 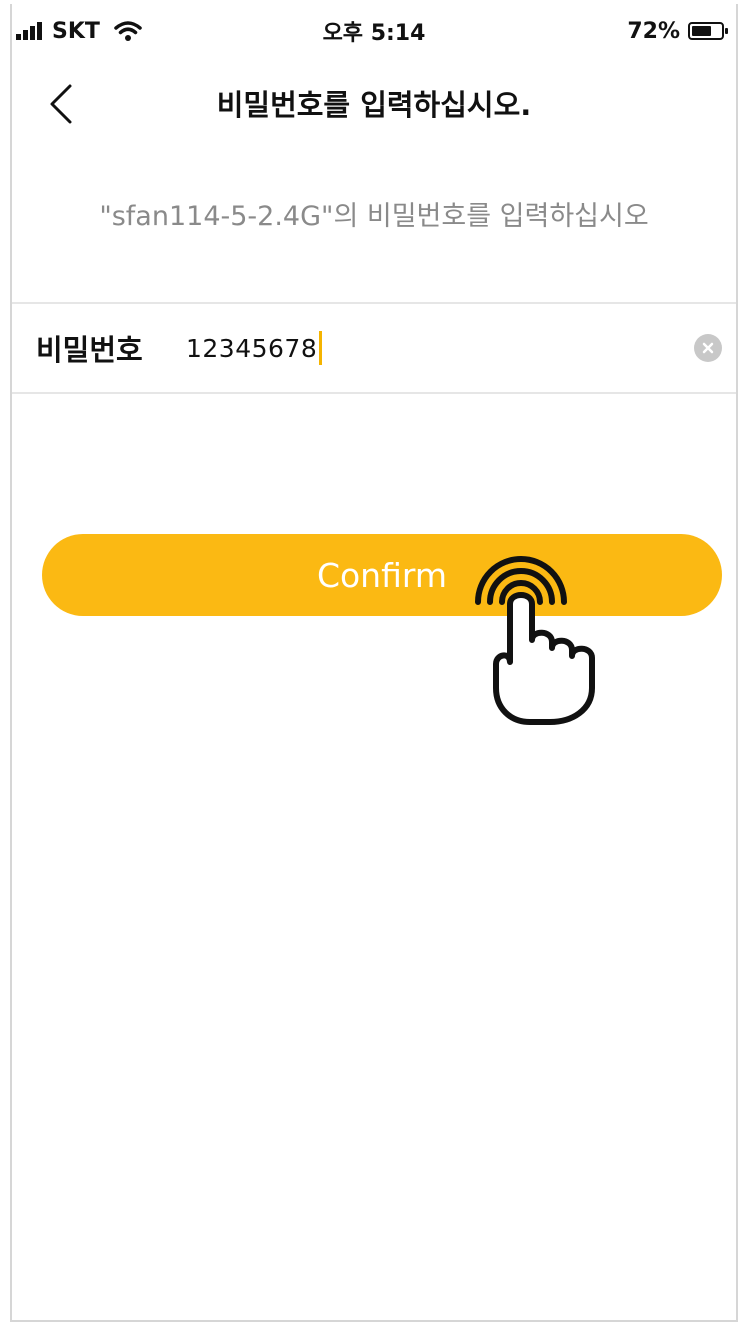 I want to click on carrier-name: SKT, so click(x=76, y=31).